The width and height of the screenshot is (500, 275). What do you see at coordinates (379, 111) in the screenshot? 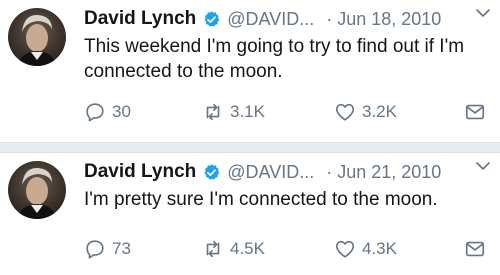
I see `like-count: 3.2K` at bounding box center [379, 111].